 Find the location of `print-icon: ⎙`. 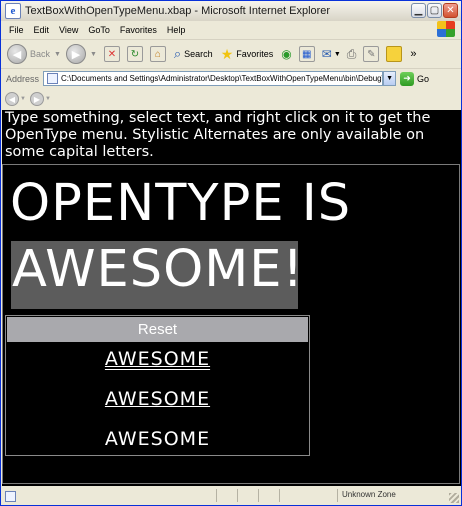

print-icon: ⎙ is located at coordinates (352, 54).